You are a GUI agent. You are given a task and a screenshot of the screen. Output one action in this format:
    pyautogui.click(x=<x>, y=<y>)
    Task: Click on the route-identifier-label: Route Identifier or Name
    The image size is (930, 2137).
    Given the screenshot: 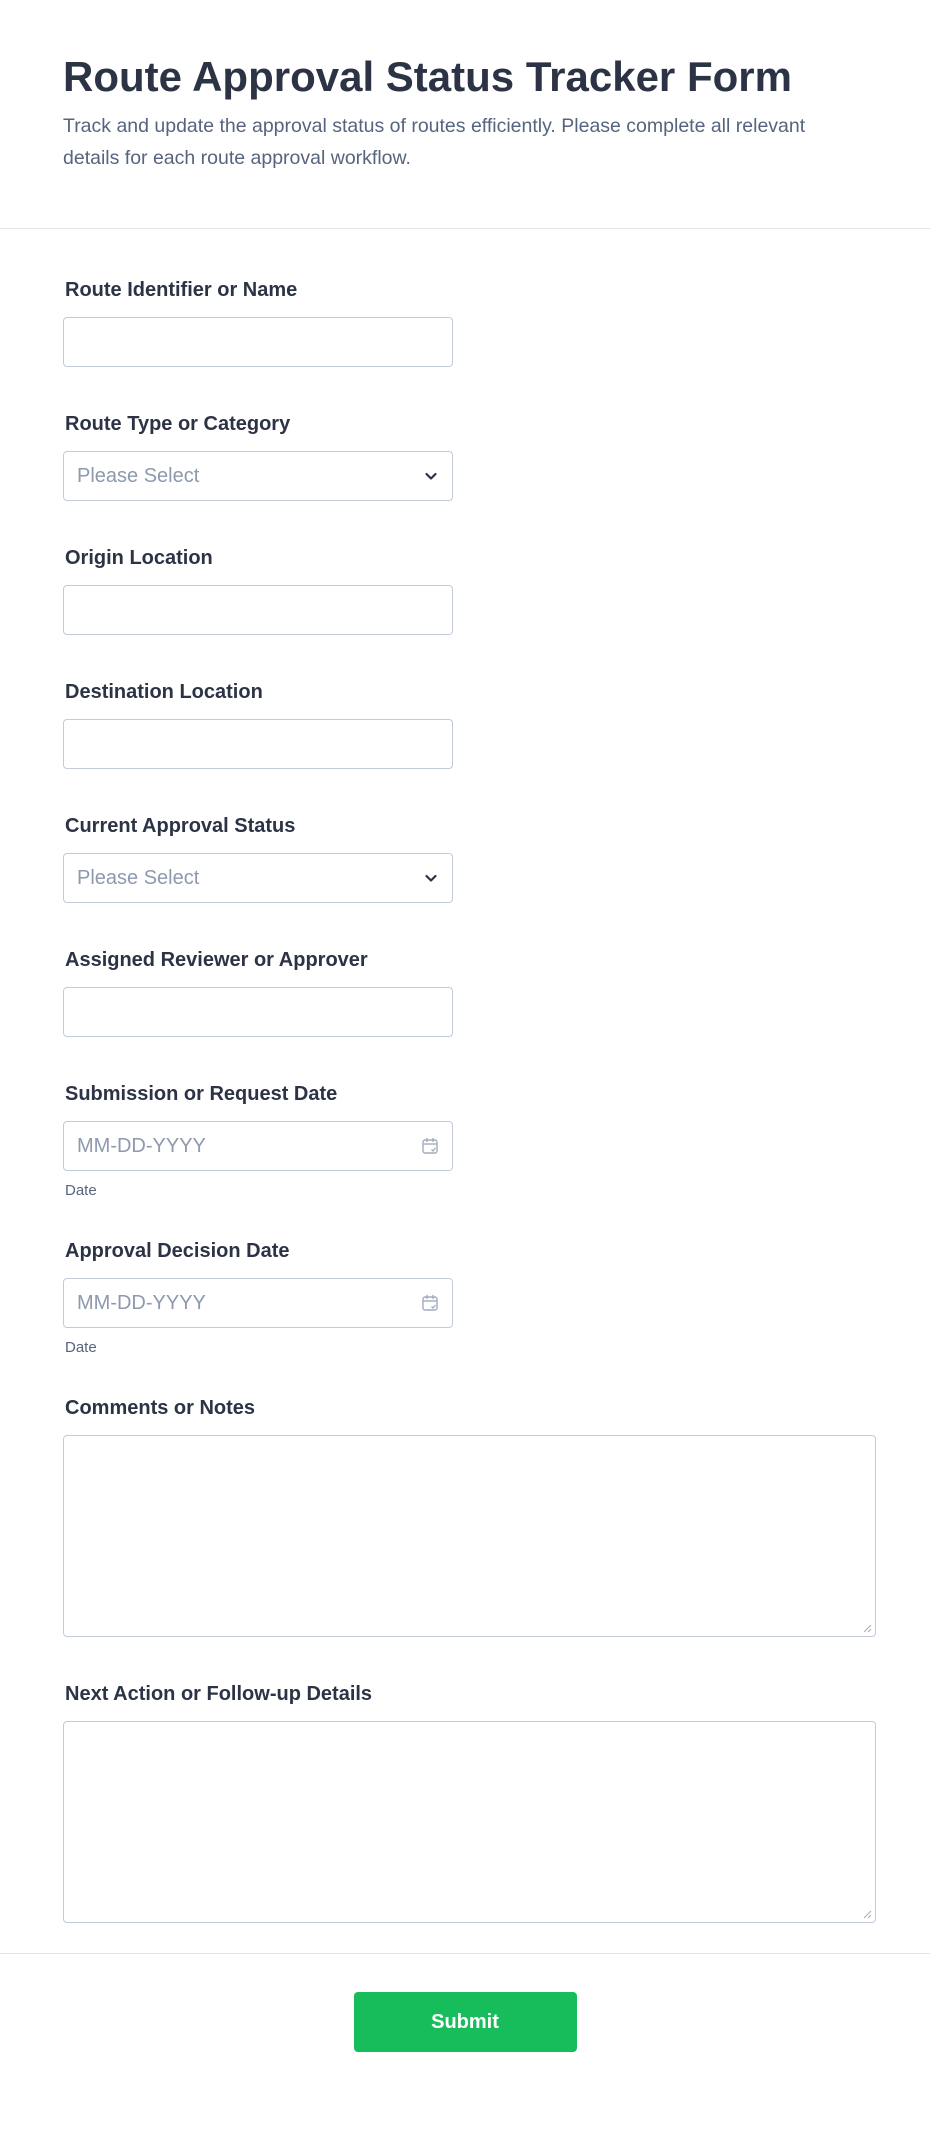 What is the action you would take?
    pyautogui.click(x=181, y=290)
    